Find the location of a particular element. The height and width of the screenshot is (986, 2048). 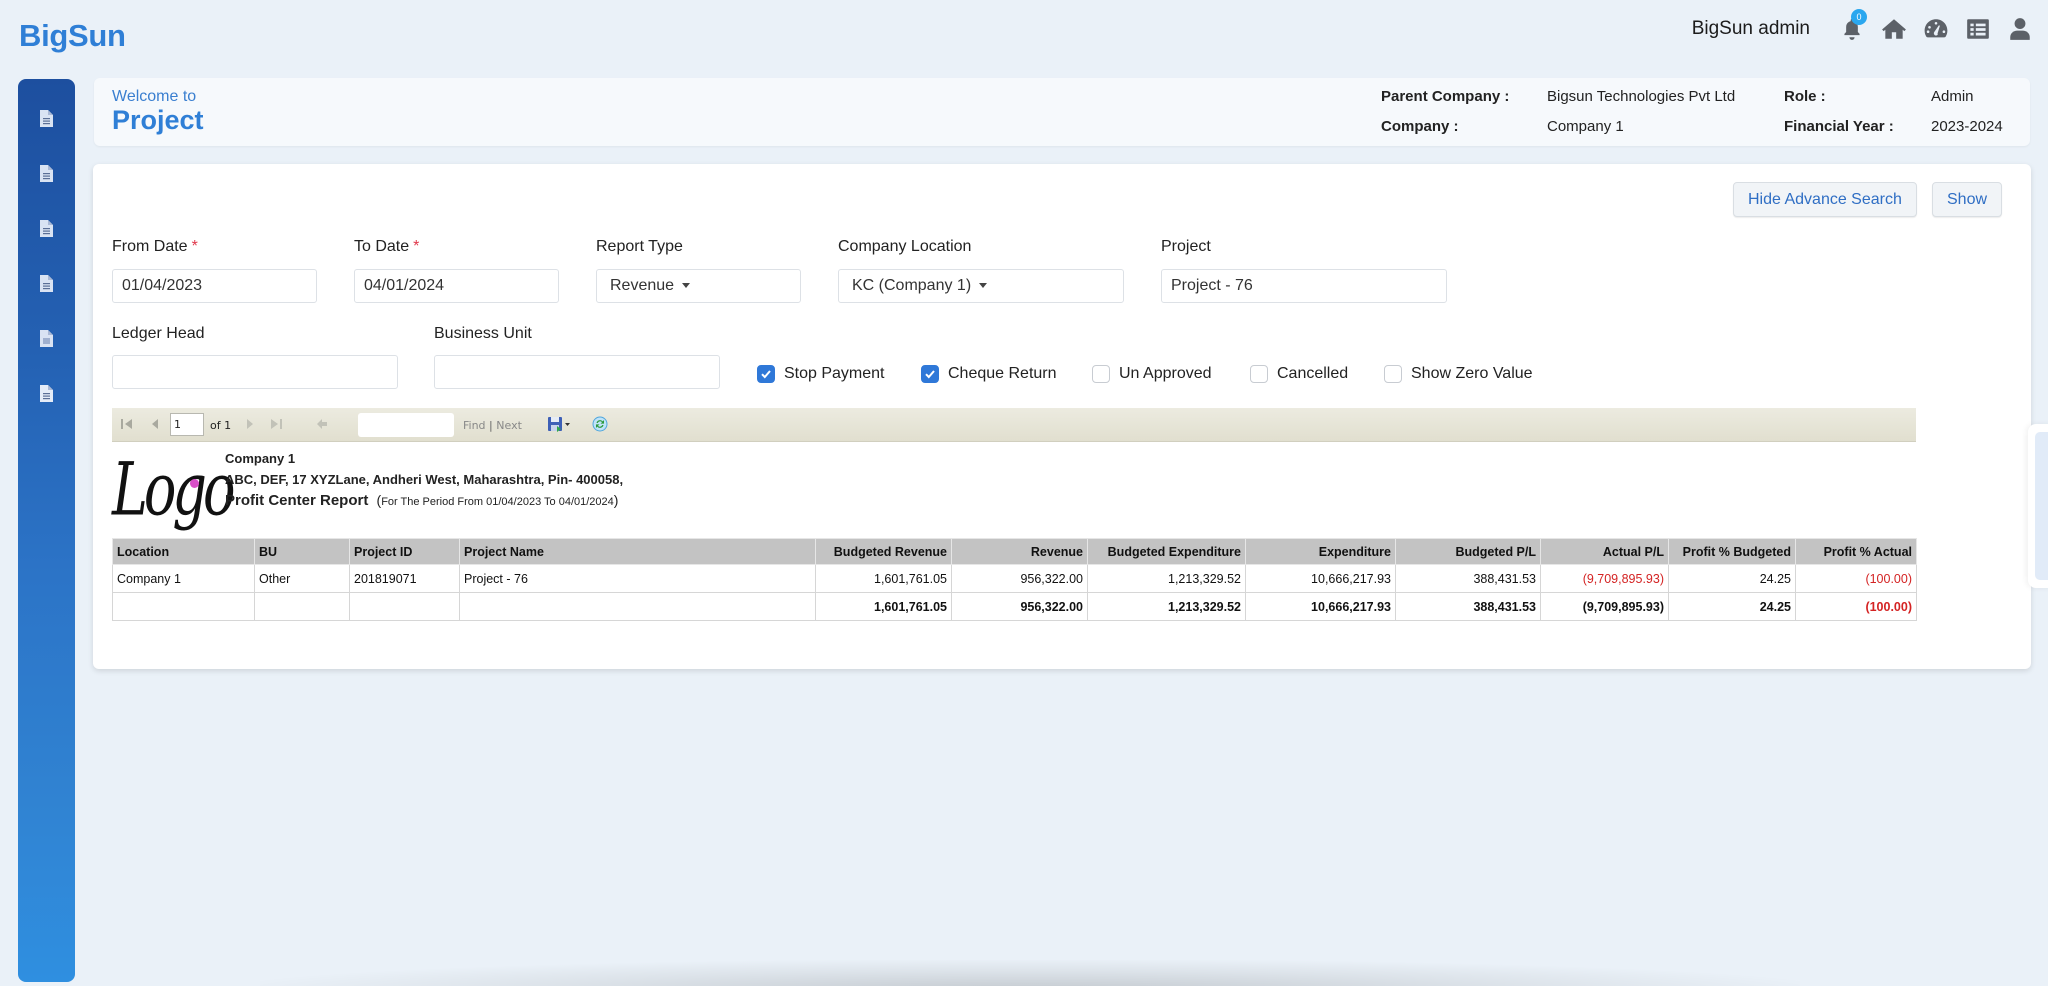

from-date-label: From Date * is located at coordinates (155, 247).